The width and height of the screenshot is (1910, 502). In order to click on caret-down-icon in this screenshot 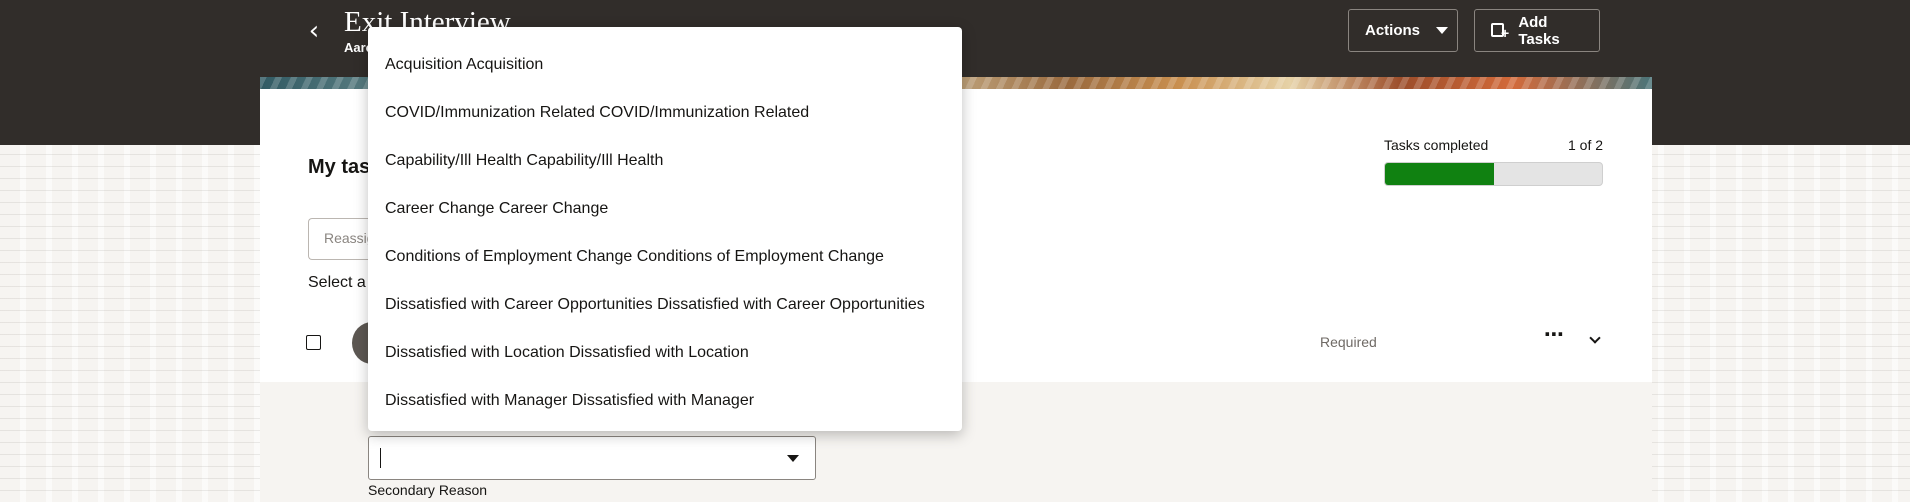, I will do `click(1442, 30)`.